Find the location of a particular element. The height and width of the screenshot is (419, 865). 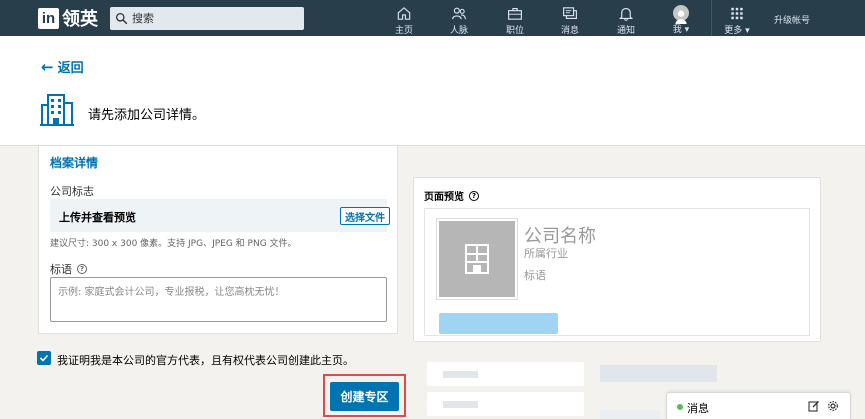

tagline-label-text: 标语 is located at coordinates (61, 269).